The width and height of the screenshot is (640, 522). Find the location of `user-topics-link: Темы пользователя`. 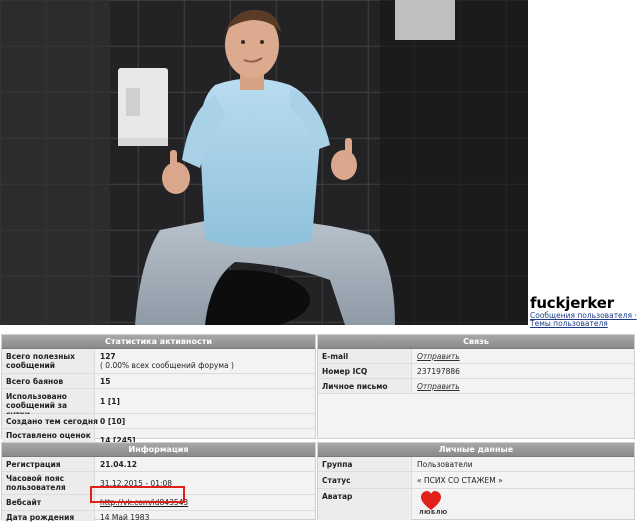

user-topics-link: Темы пользователя is located at coordinates (569, 323).